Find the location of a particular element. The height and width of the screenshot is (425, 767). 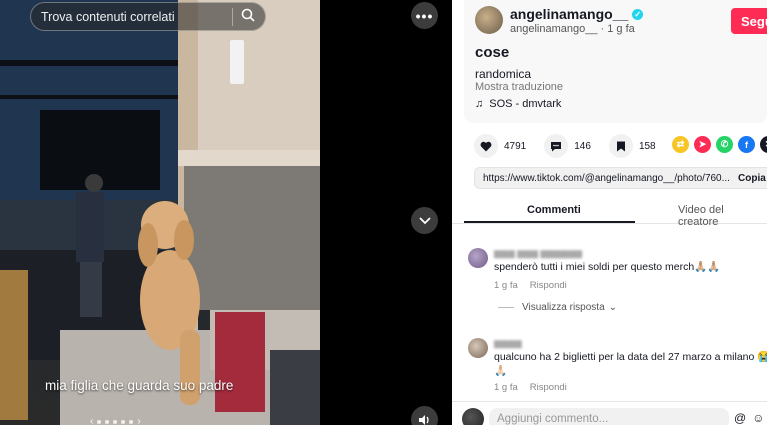

x-icon: ✕ is located at coordinates (763, 144).